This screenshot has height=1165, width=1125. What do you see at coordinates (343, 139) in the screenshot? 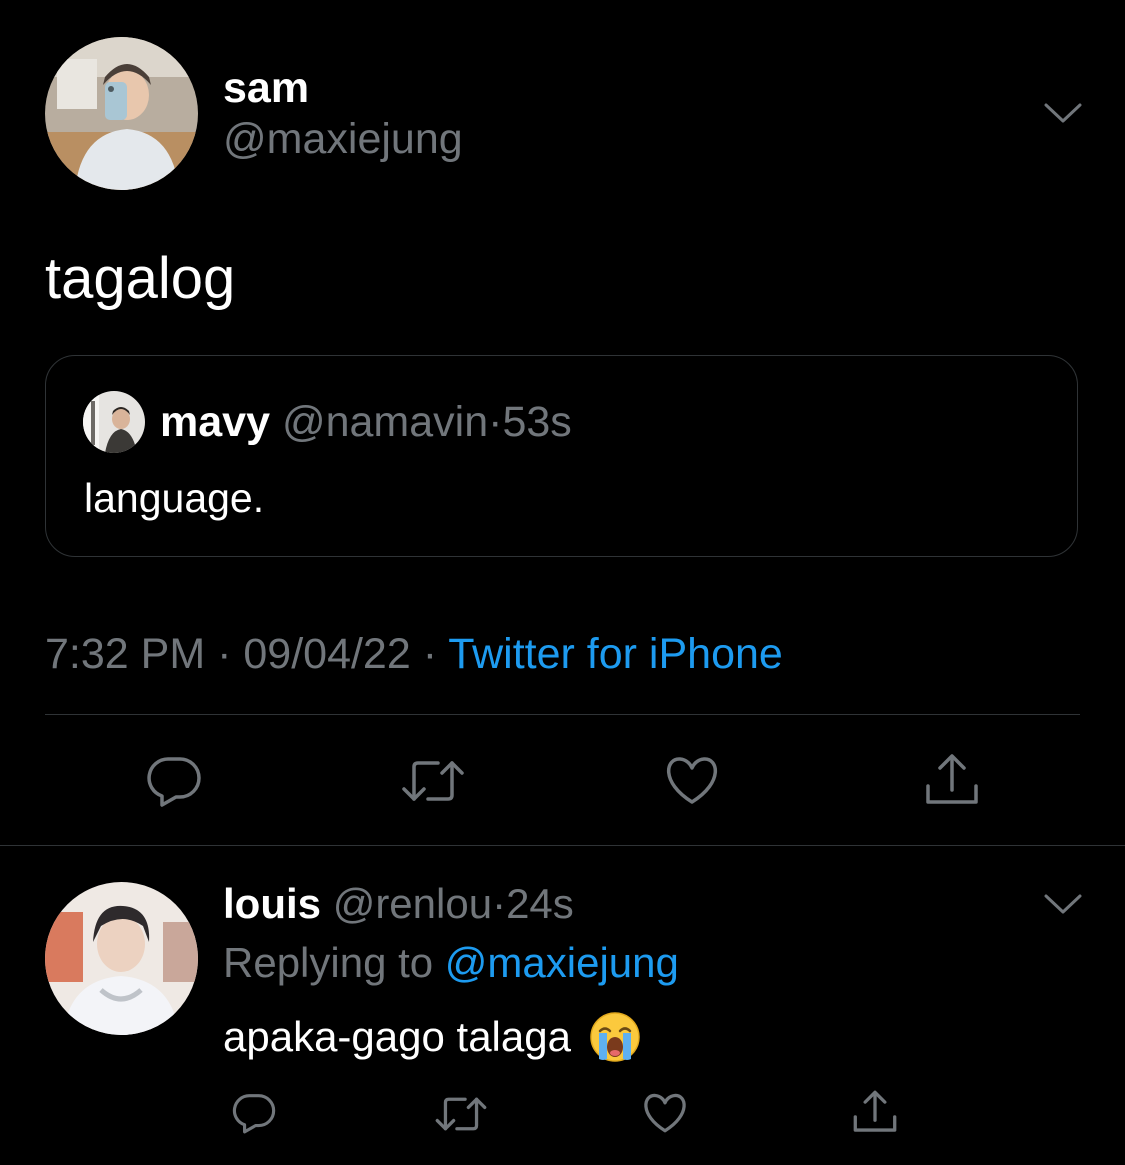
I see `author-handle: @maxiejung` at bounding box center [343, 139].